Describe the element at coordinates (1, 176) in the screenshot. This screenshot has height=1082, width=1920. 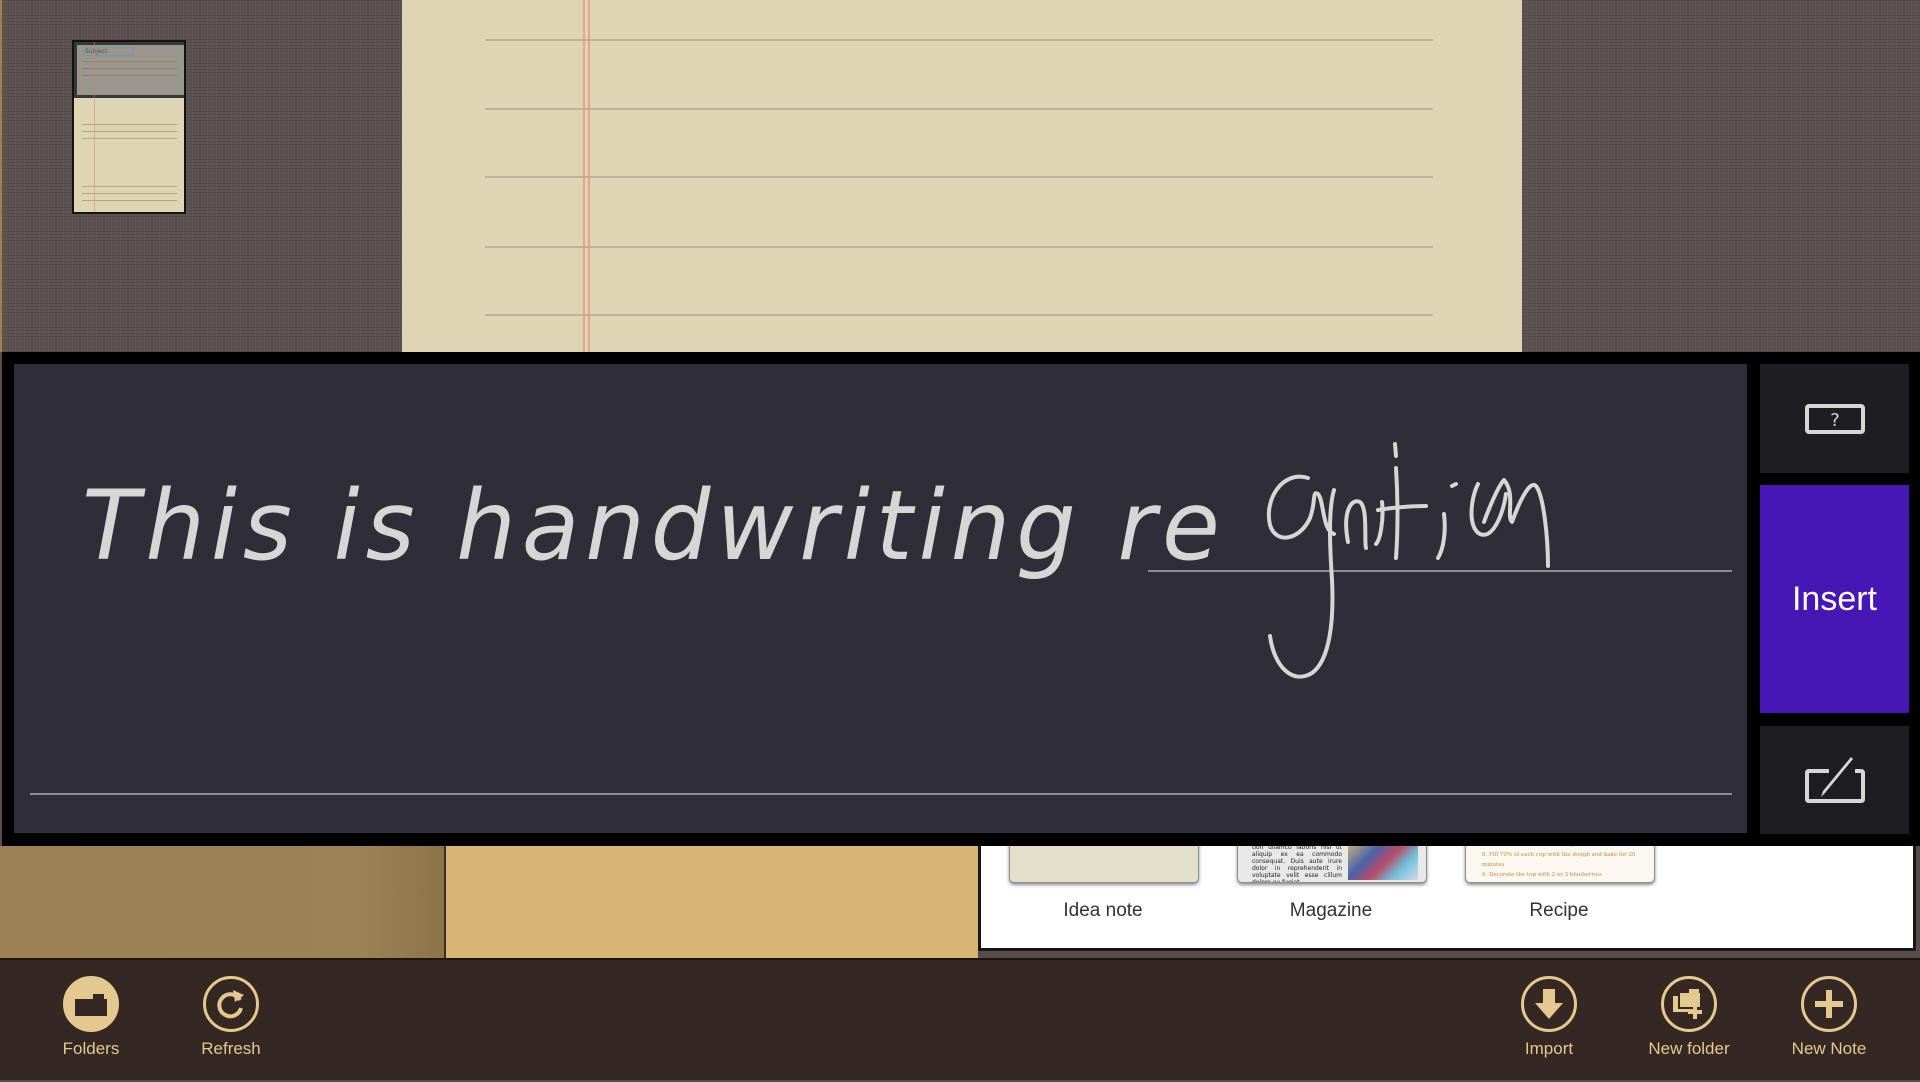
I see `left-edge-strip` at that location.